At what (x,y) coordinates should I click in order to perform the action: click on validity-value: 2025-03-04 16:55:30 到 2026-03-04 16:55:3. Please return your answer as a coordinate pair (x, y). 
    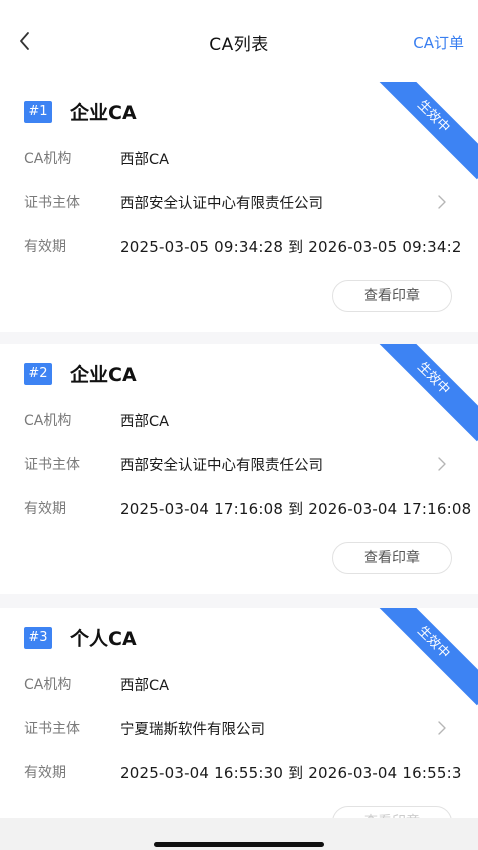
    Looking at the image, I should click on (291, 772).